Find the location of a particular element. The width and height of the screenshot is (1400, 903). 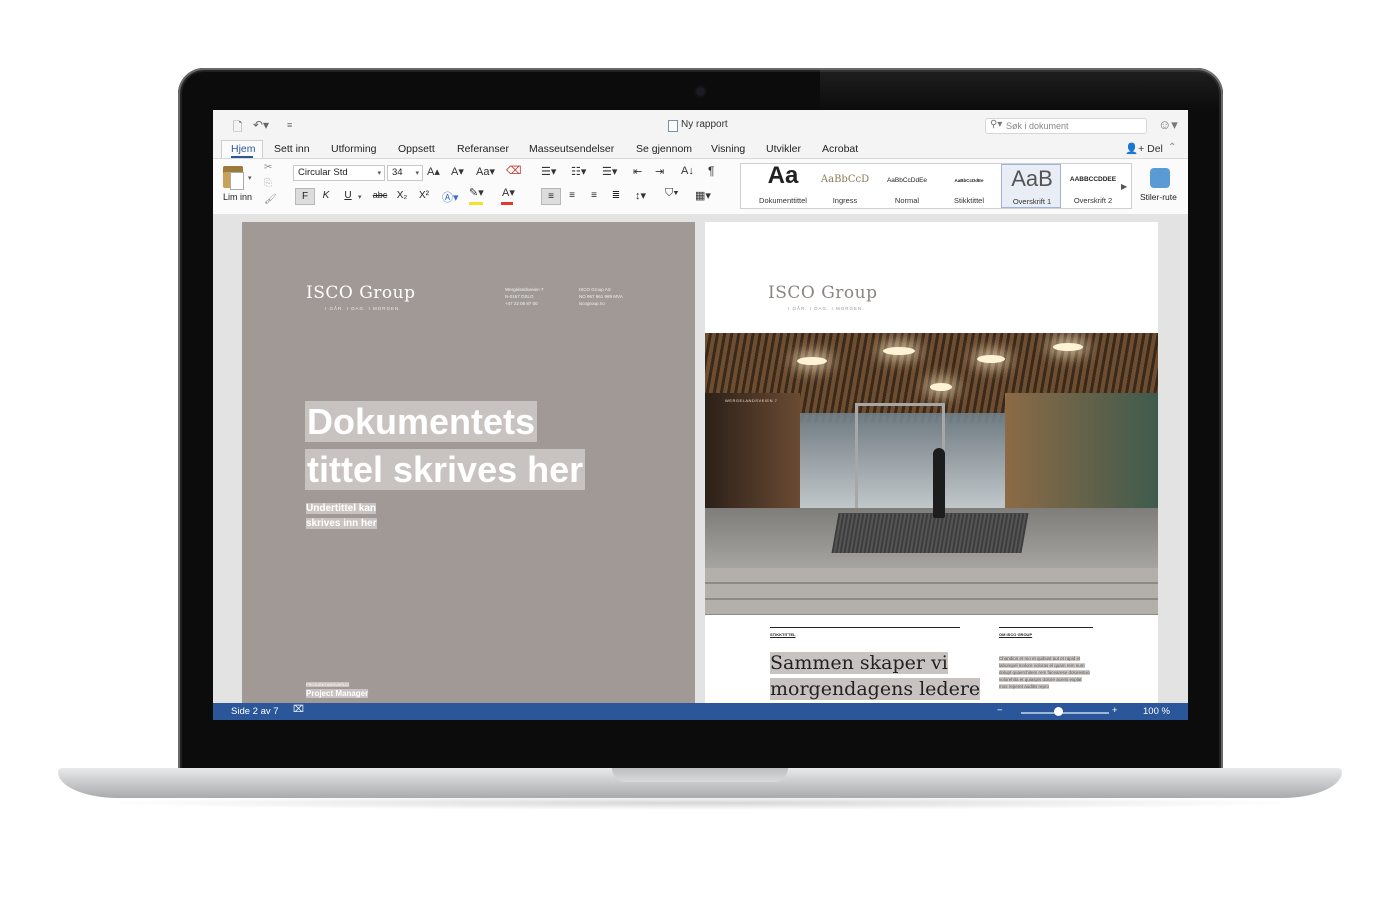

underline-button: U is located at coordinates (348, 195).